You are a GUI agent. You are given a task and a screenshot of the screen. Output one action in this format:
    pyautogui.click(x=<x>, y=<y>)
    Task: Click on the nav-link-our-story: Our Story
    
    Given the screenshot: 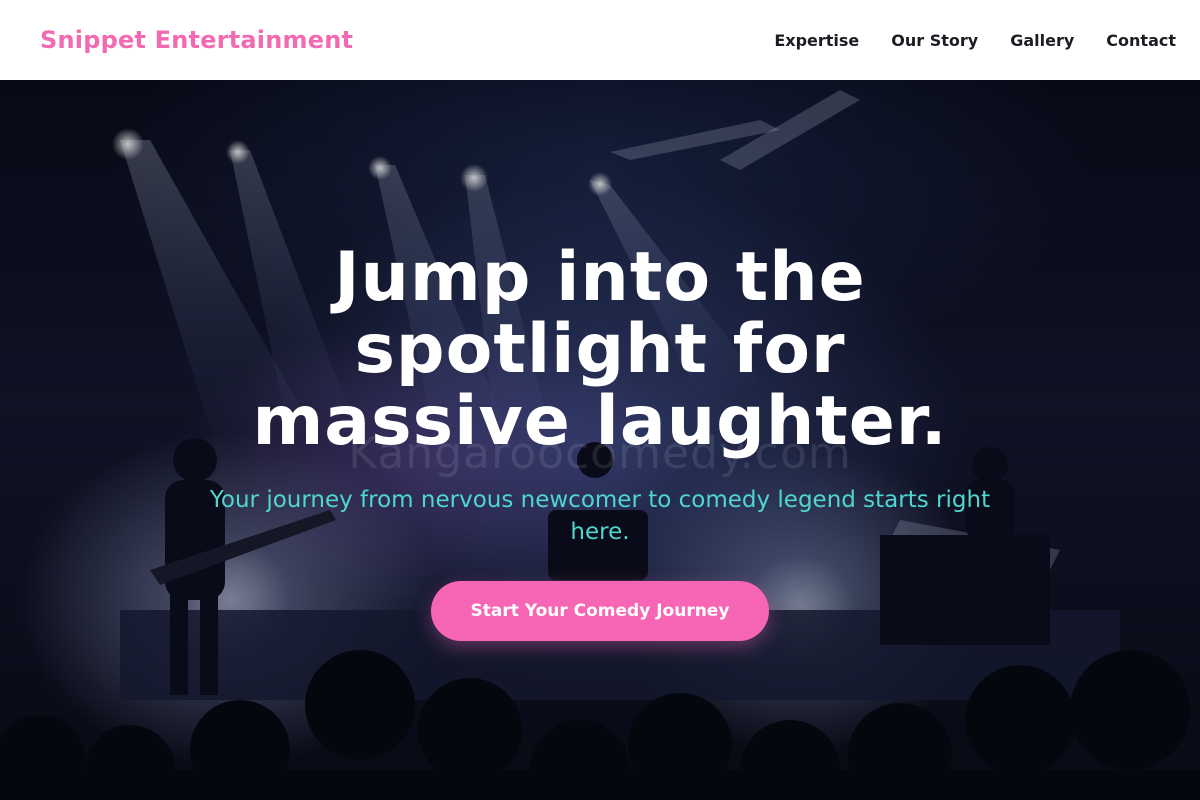 What is the action you would take?
    pyautogui.click(x=934, y=40)
    